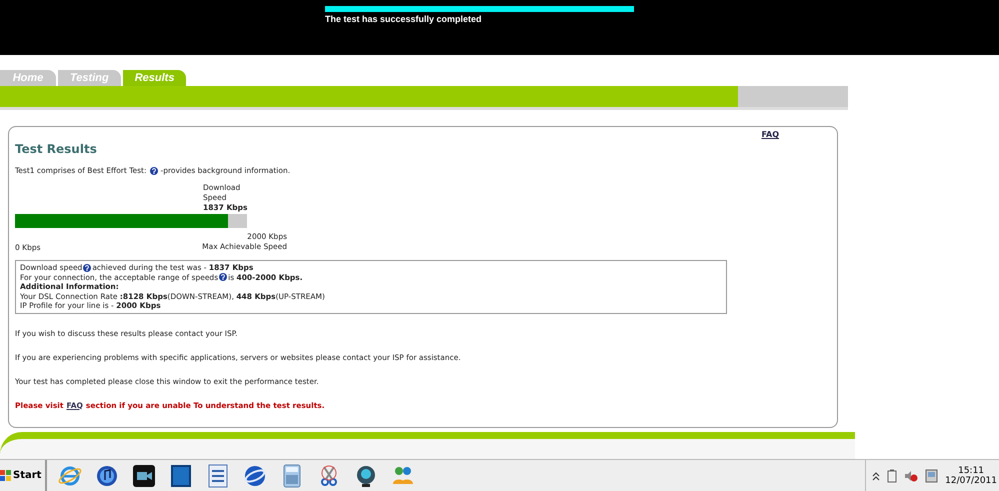  I want to click on section-title: Test Results, so click(56, 149).